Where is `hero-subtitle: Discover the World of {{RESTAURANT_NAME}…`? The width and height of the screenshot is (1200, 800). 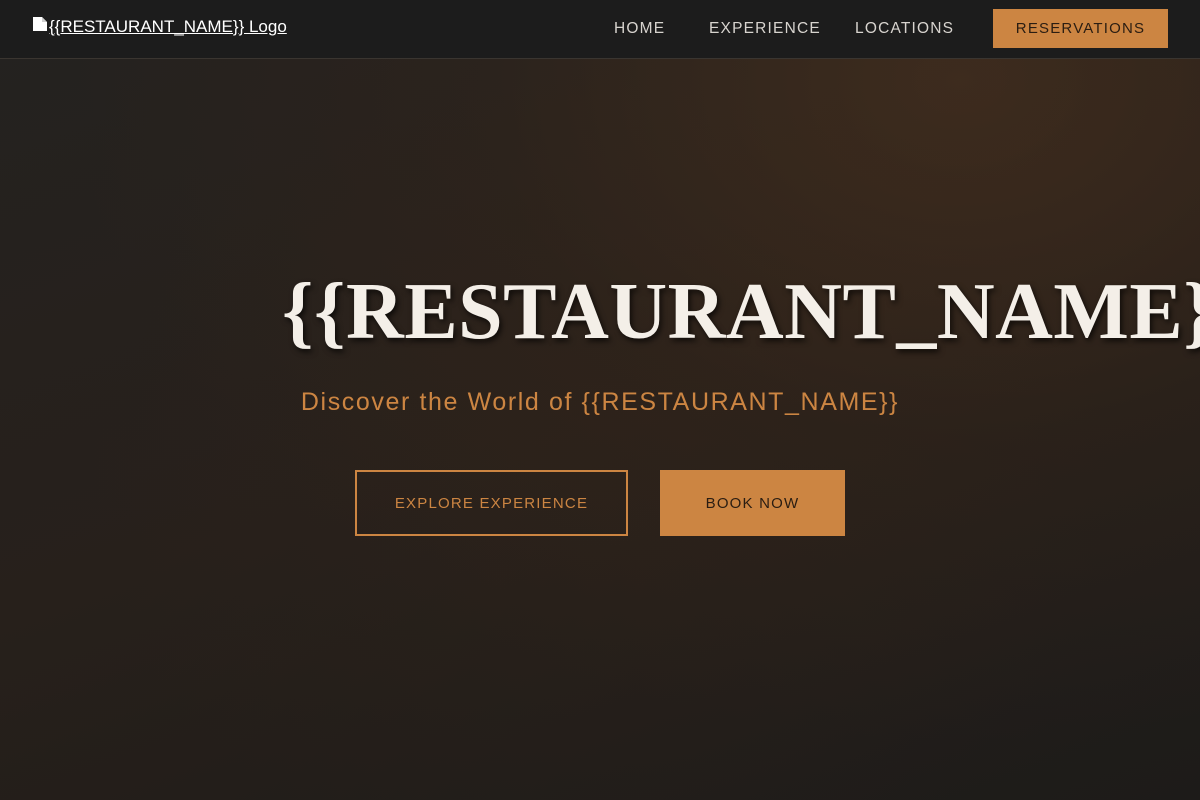 hero-subtitle: Discover the World of {{RESTAURANT_NAME}… is located at coordinates (600, 402).